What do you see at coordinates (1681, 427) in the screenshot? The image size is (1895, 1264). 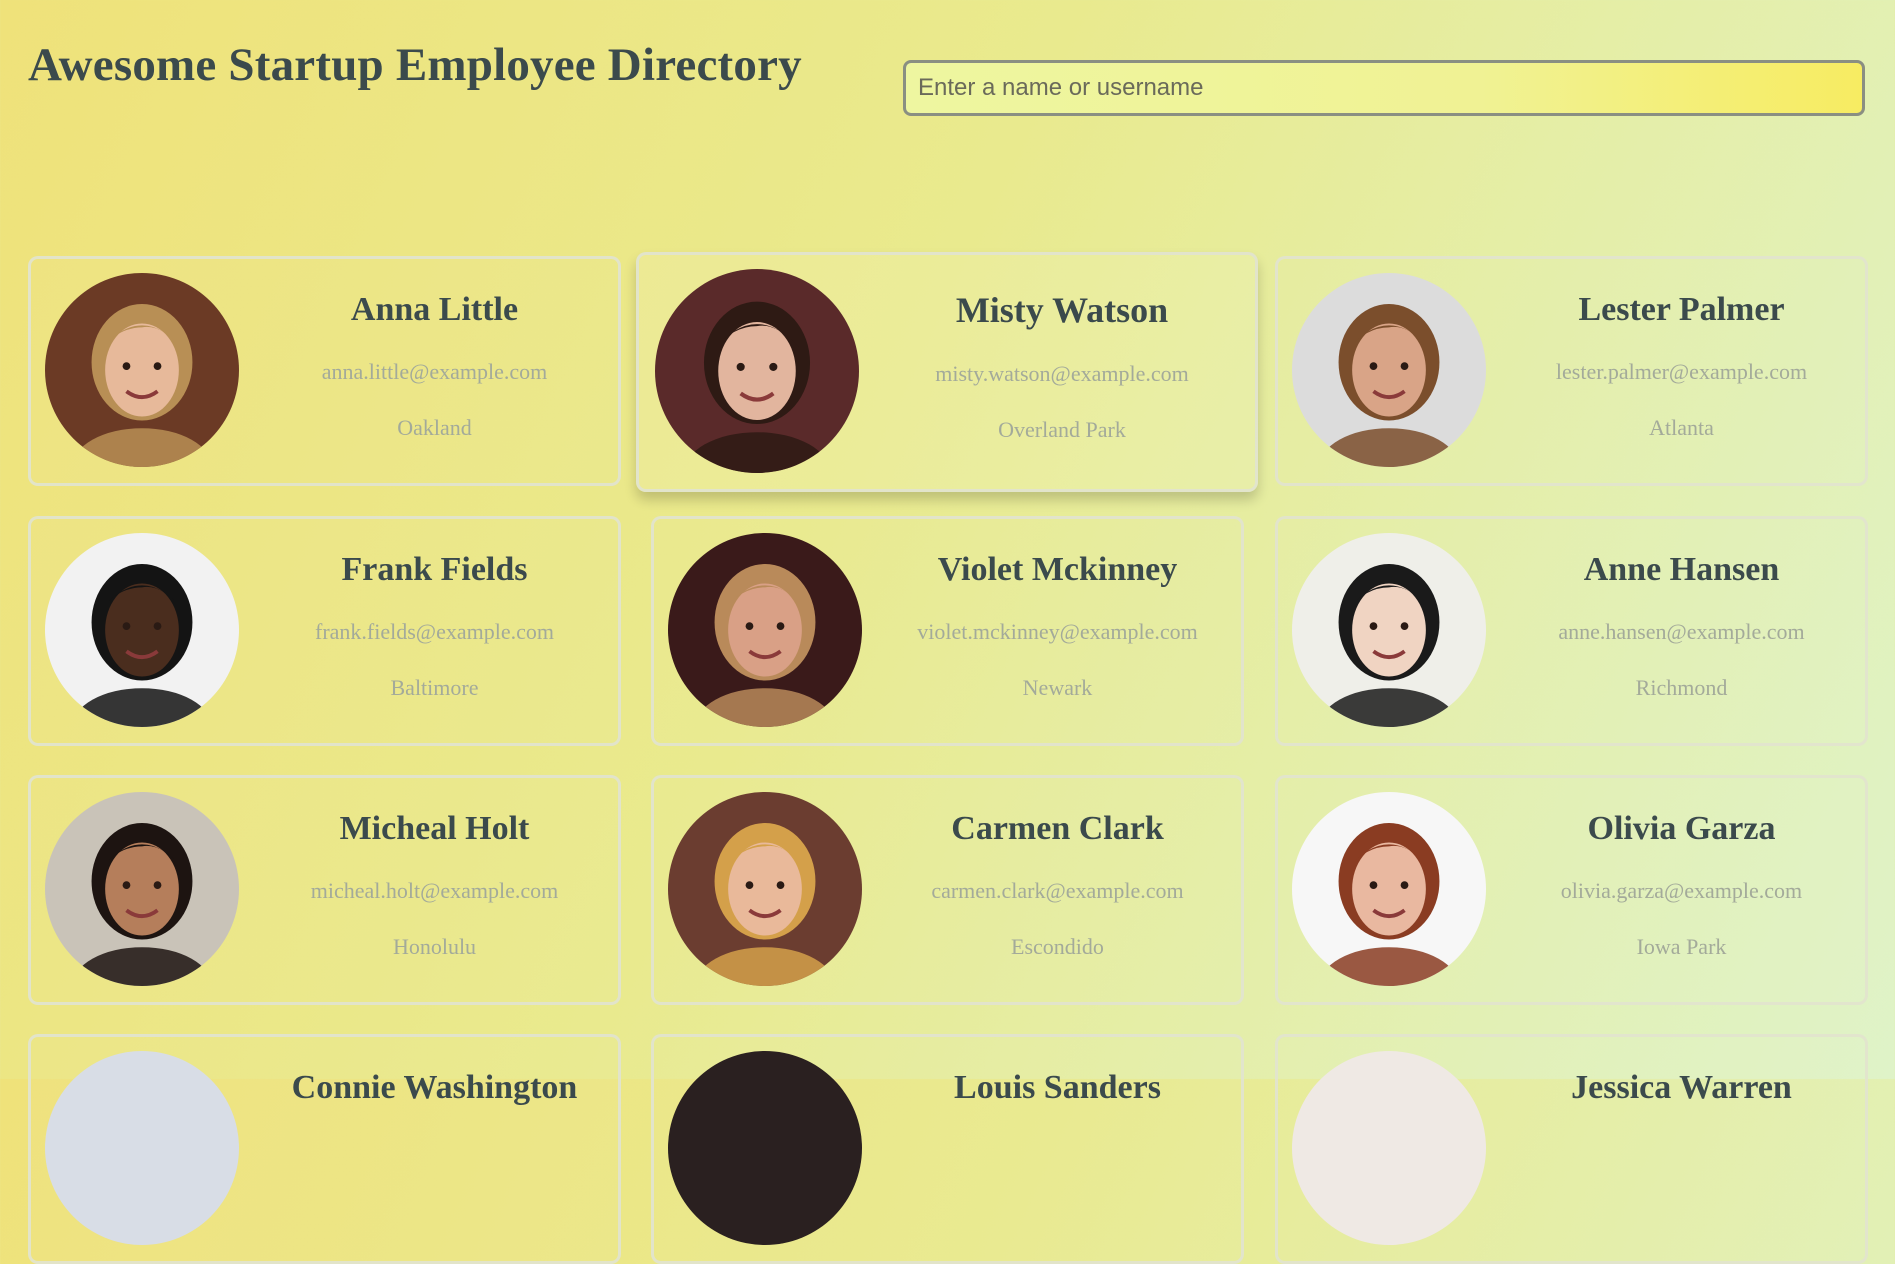 I see `employee-city: Atlanta` at bounding box center [1681, 427].